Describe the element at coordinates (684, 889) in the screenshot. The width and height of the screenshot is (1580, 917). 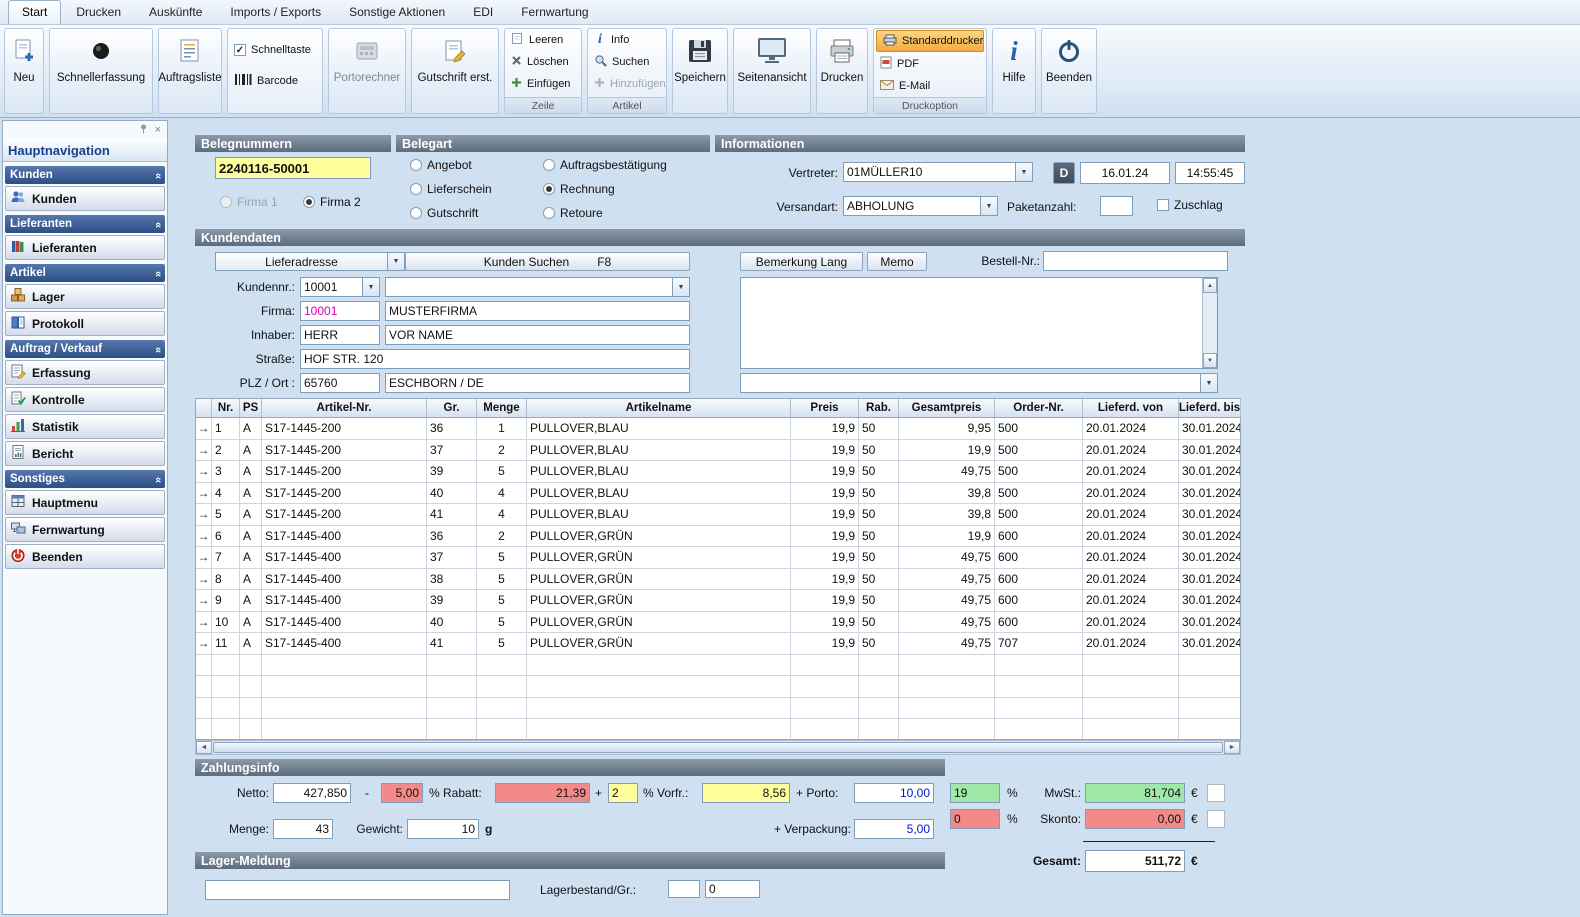
I see `lagerbestand-gr-field` at that location.